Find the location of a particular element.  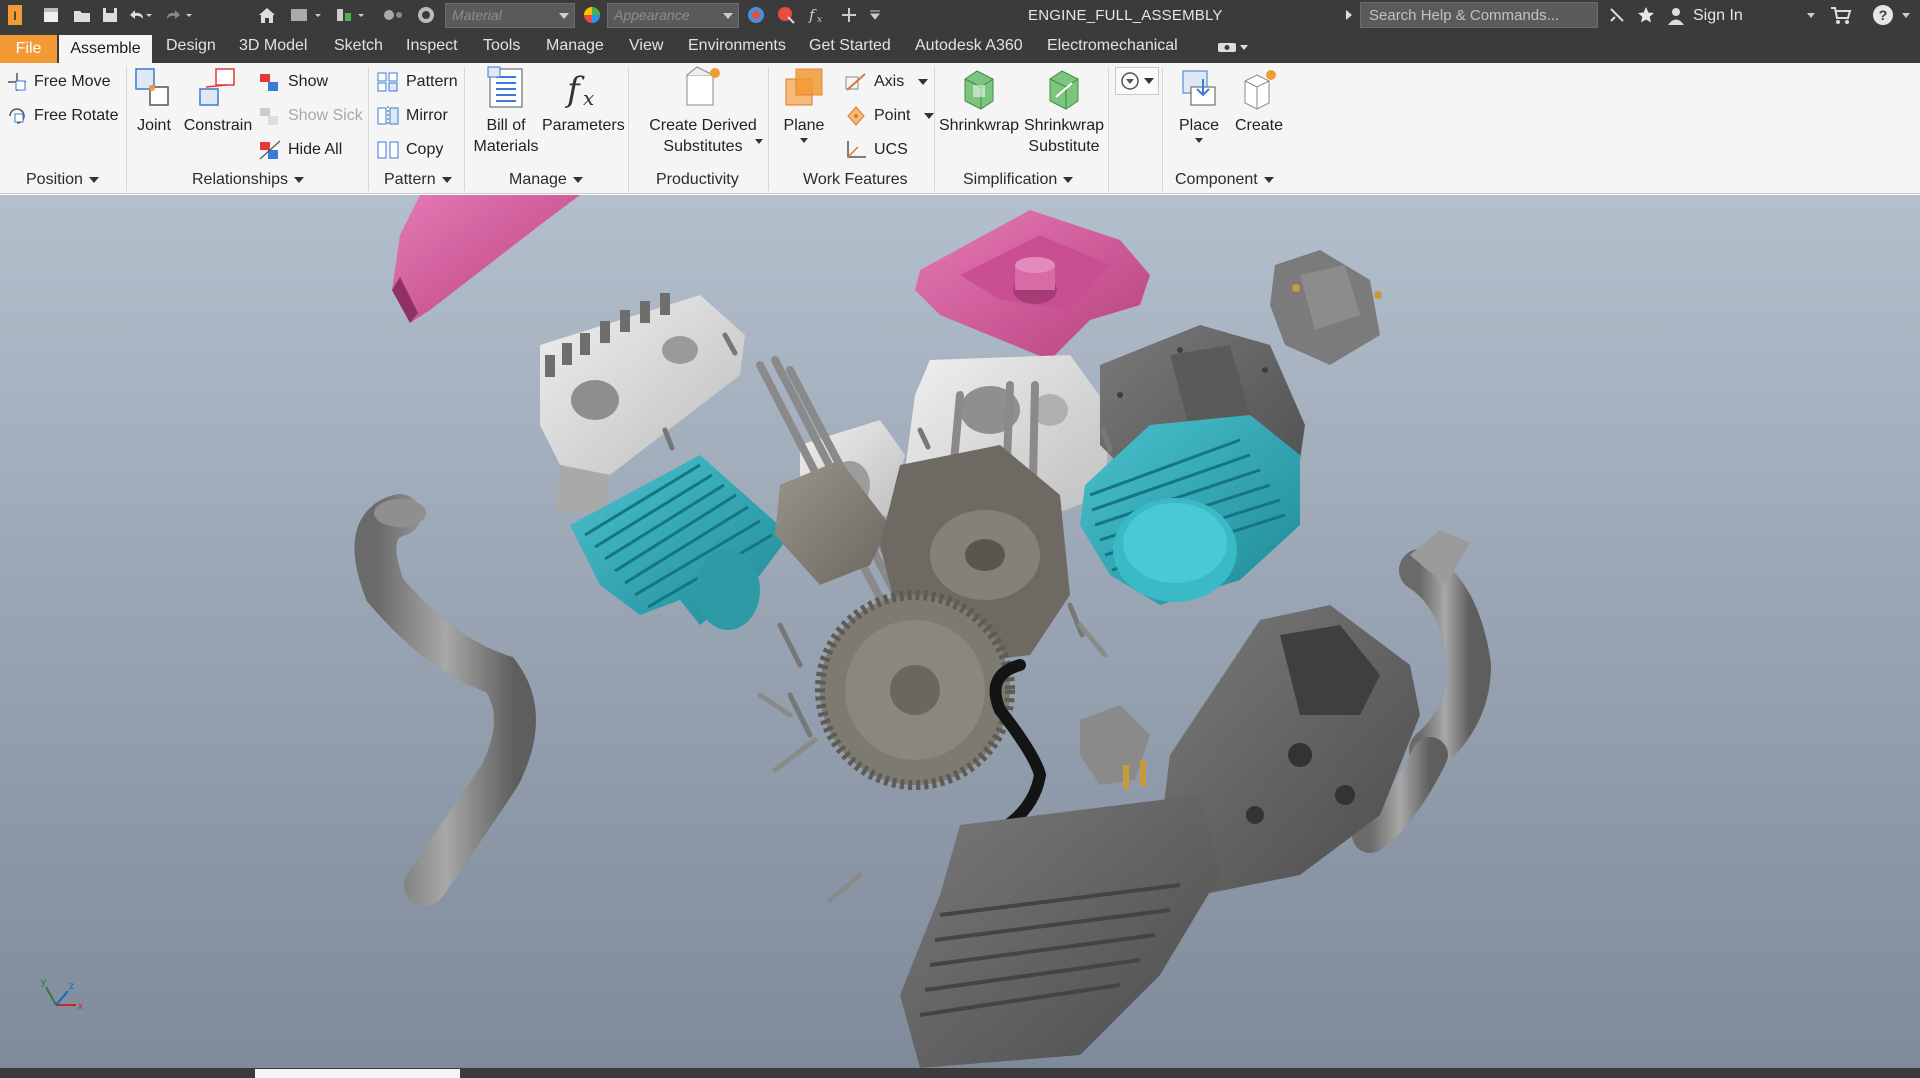

appearance-color-icon is located at coordinates (592, 15).